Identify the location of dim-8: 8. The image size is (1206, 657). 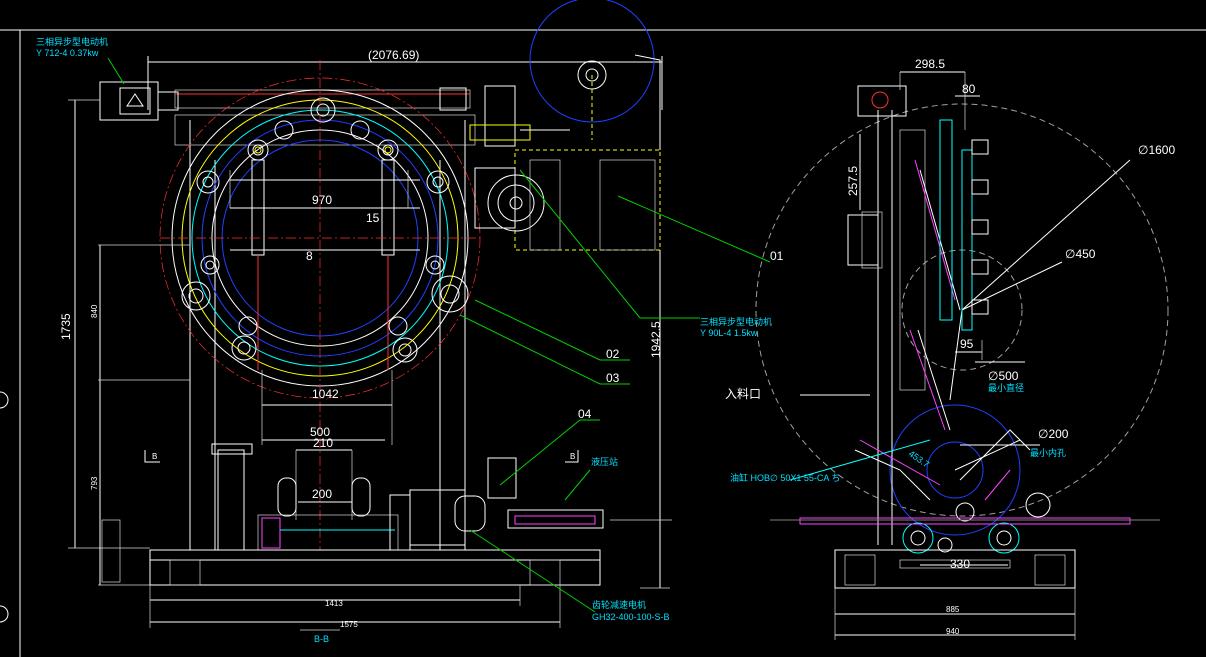
(309, 256).